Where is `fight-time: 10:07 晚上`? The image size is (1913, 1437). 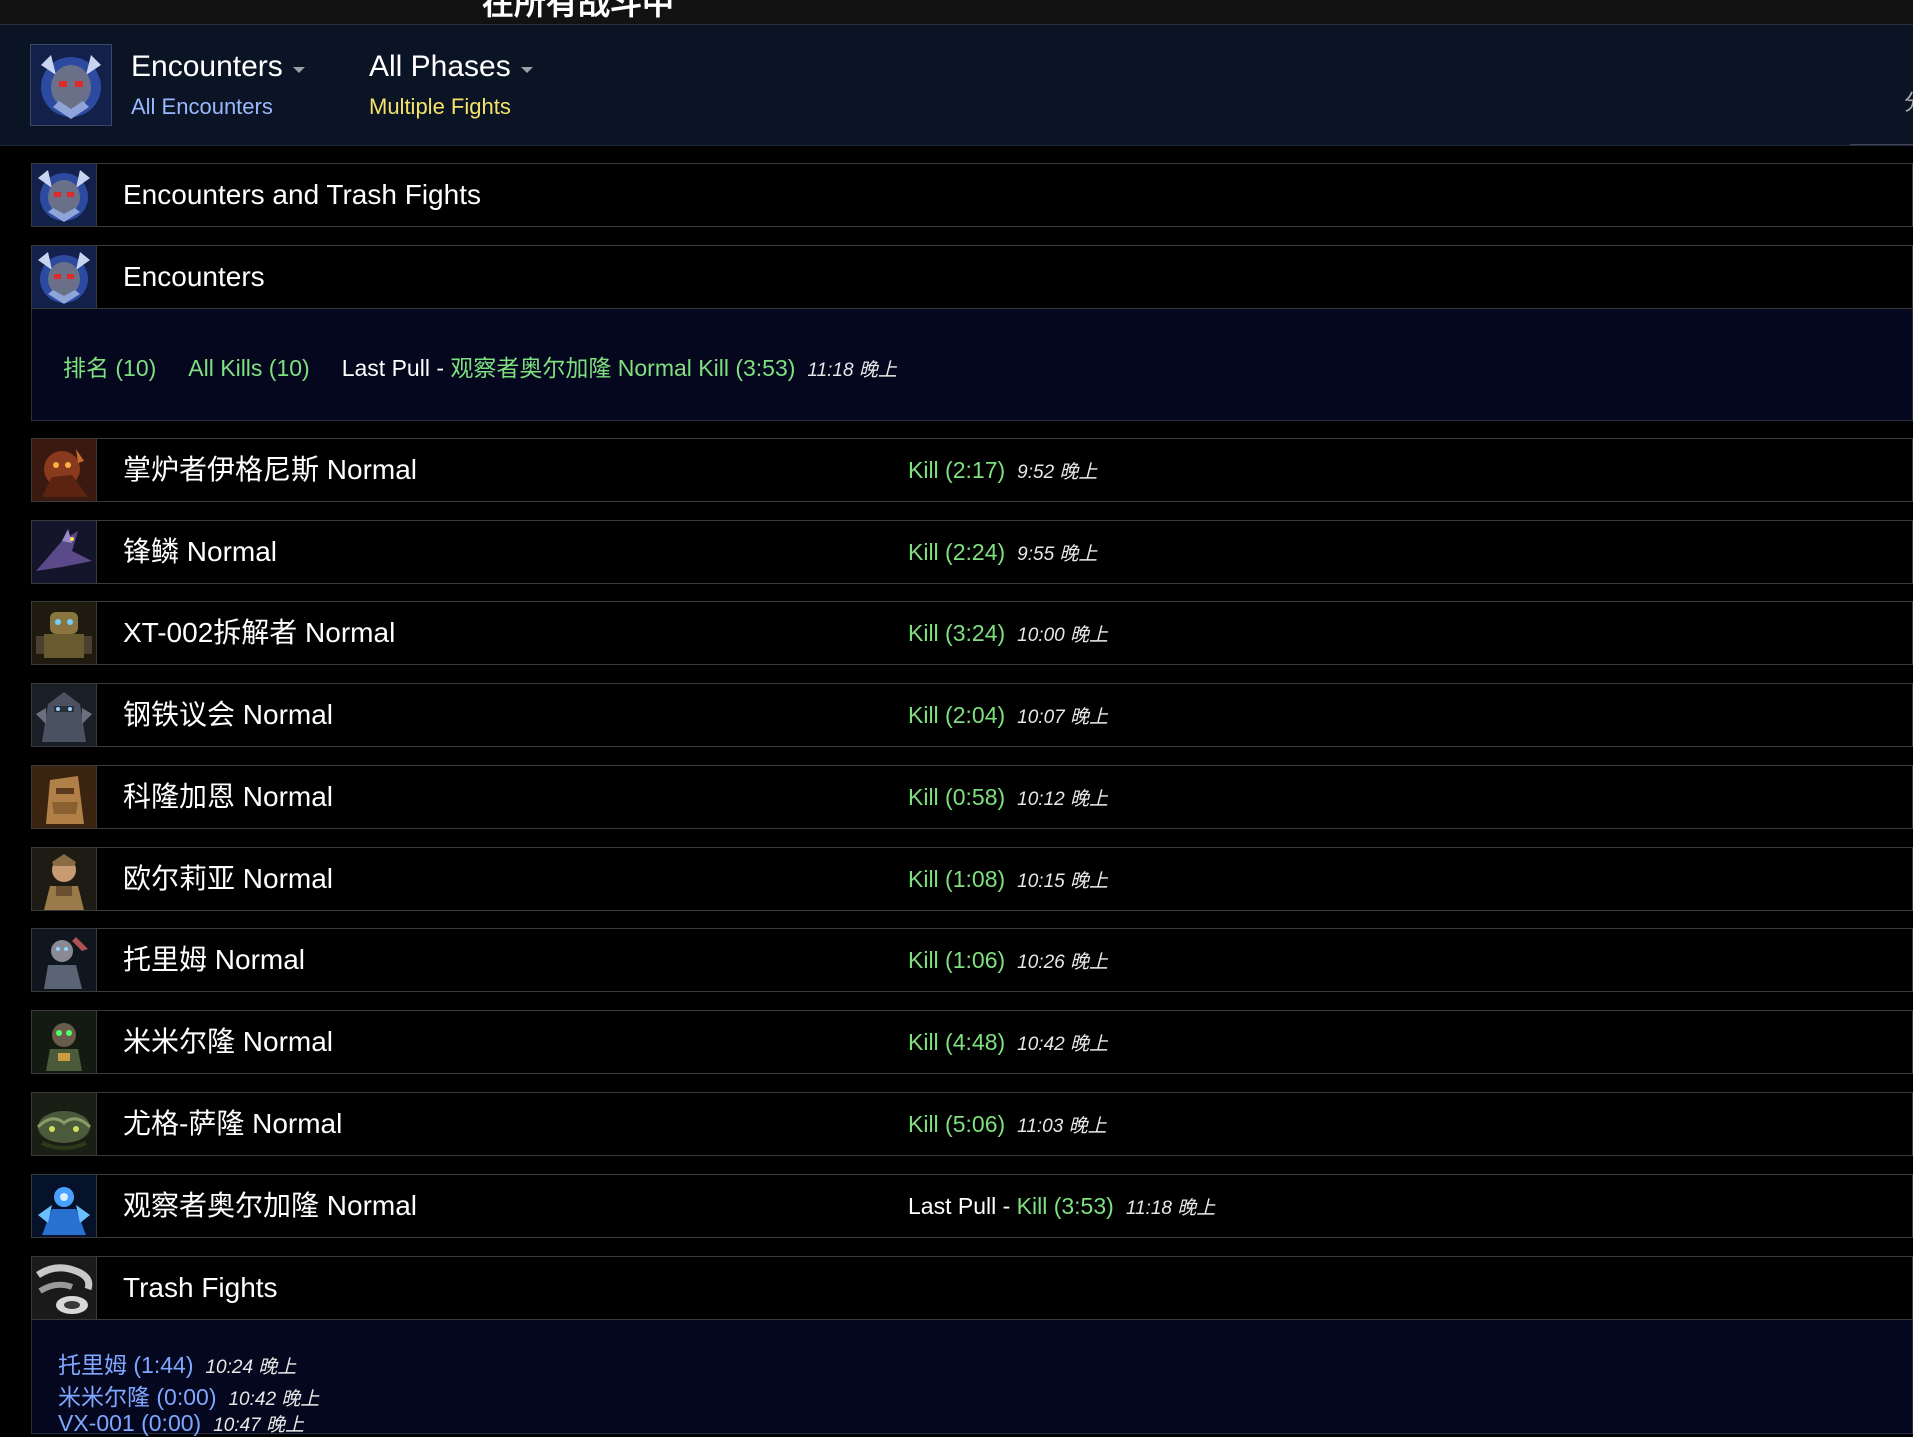 fight-time: 10:07 晚上 is located at coordinates (1062, 717).